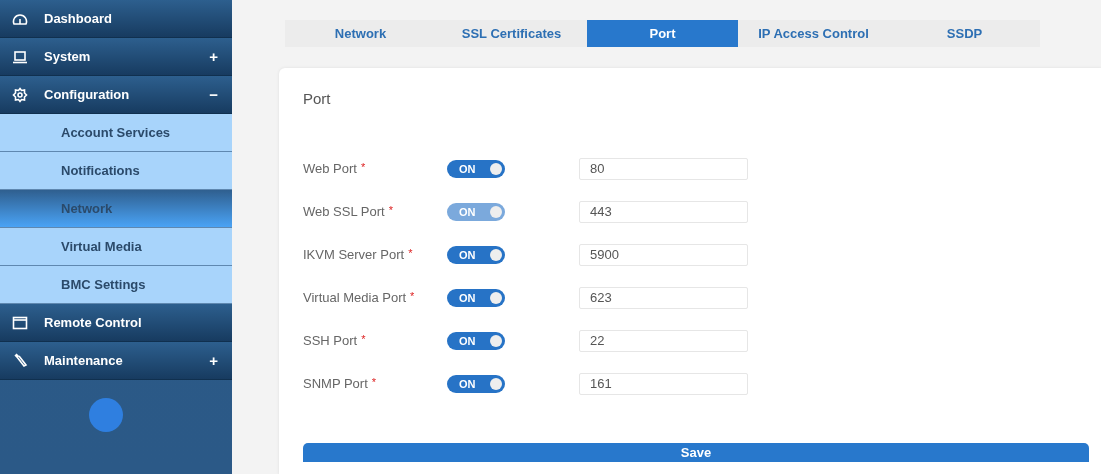 The height and width of the screenshot is (474, 1101). I want to click on field-label: Web SSL Port *, so click(348, 211).